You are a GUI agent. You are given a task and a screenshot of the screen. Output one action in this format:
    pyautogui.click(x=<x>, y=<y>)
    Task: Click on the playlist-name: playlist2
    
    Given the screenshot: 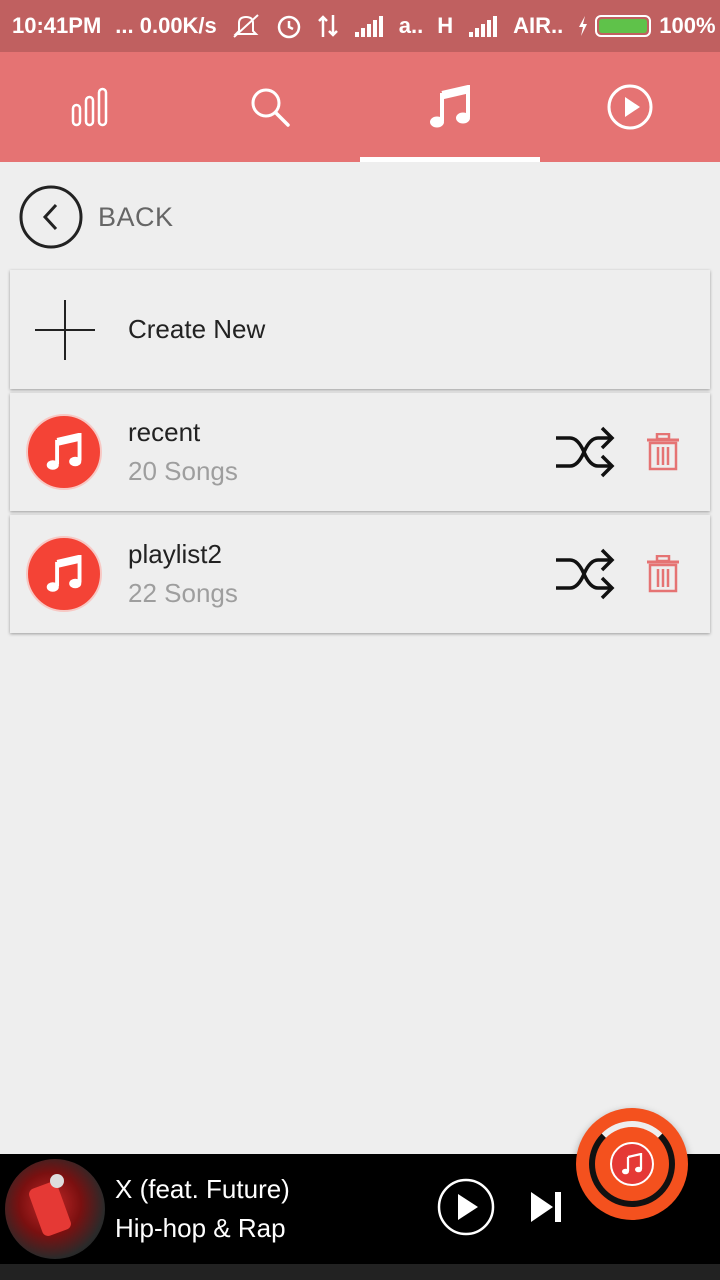 What is the action you would take?
    pyautogui.click(x=175, y=554)
    